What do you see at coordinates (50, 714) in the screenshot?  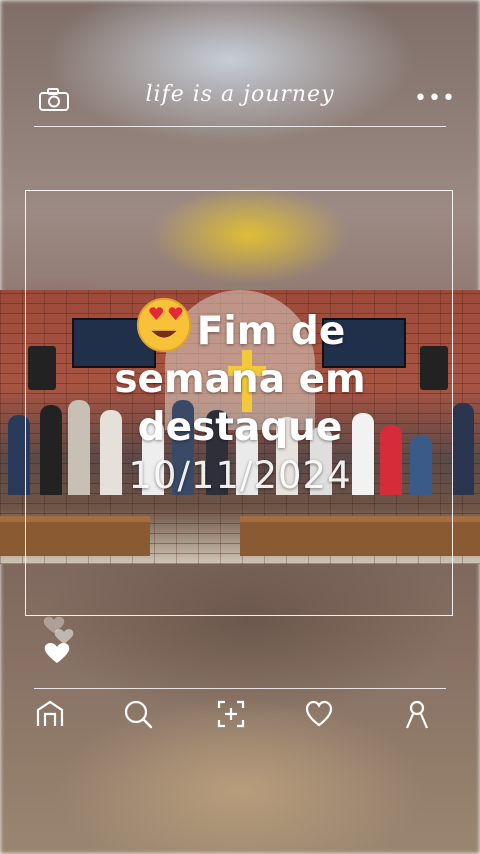 I see `home-icon` at bounding box center [50, 714].